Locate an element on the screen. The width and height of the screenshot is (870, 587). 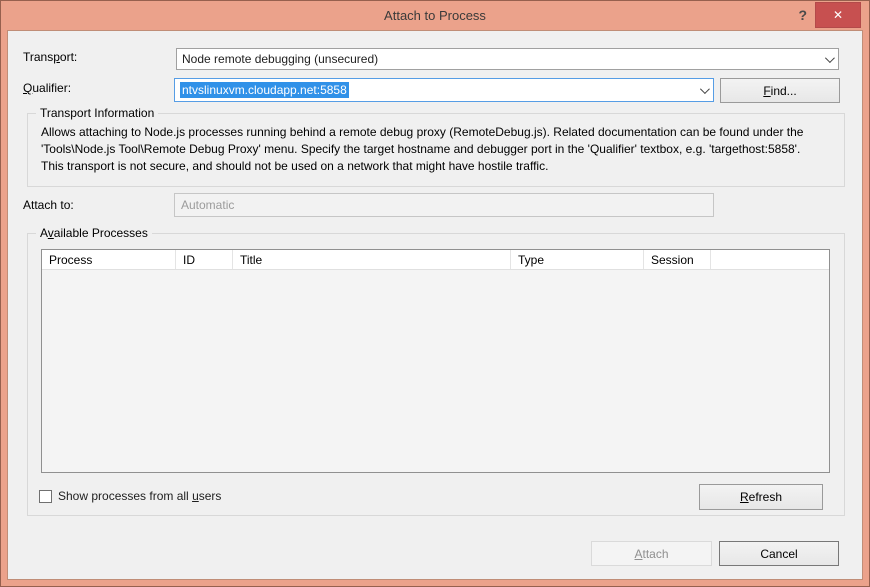
available-processes-title: Available Processes is located at coordinates (94, 233).